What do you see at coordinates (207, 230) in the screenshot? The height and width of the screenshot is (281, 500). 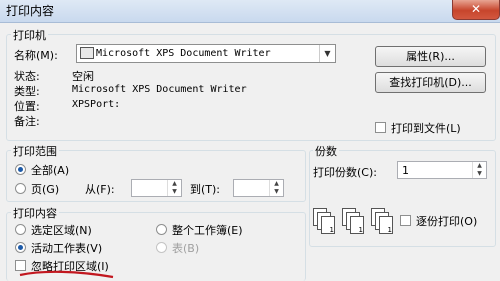 I see `workbook-label: 整个工作簿(E)` at bounding box center [207, 230].